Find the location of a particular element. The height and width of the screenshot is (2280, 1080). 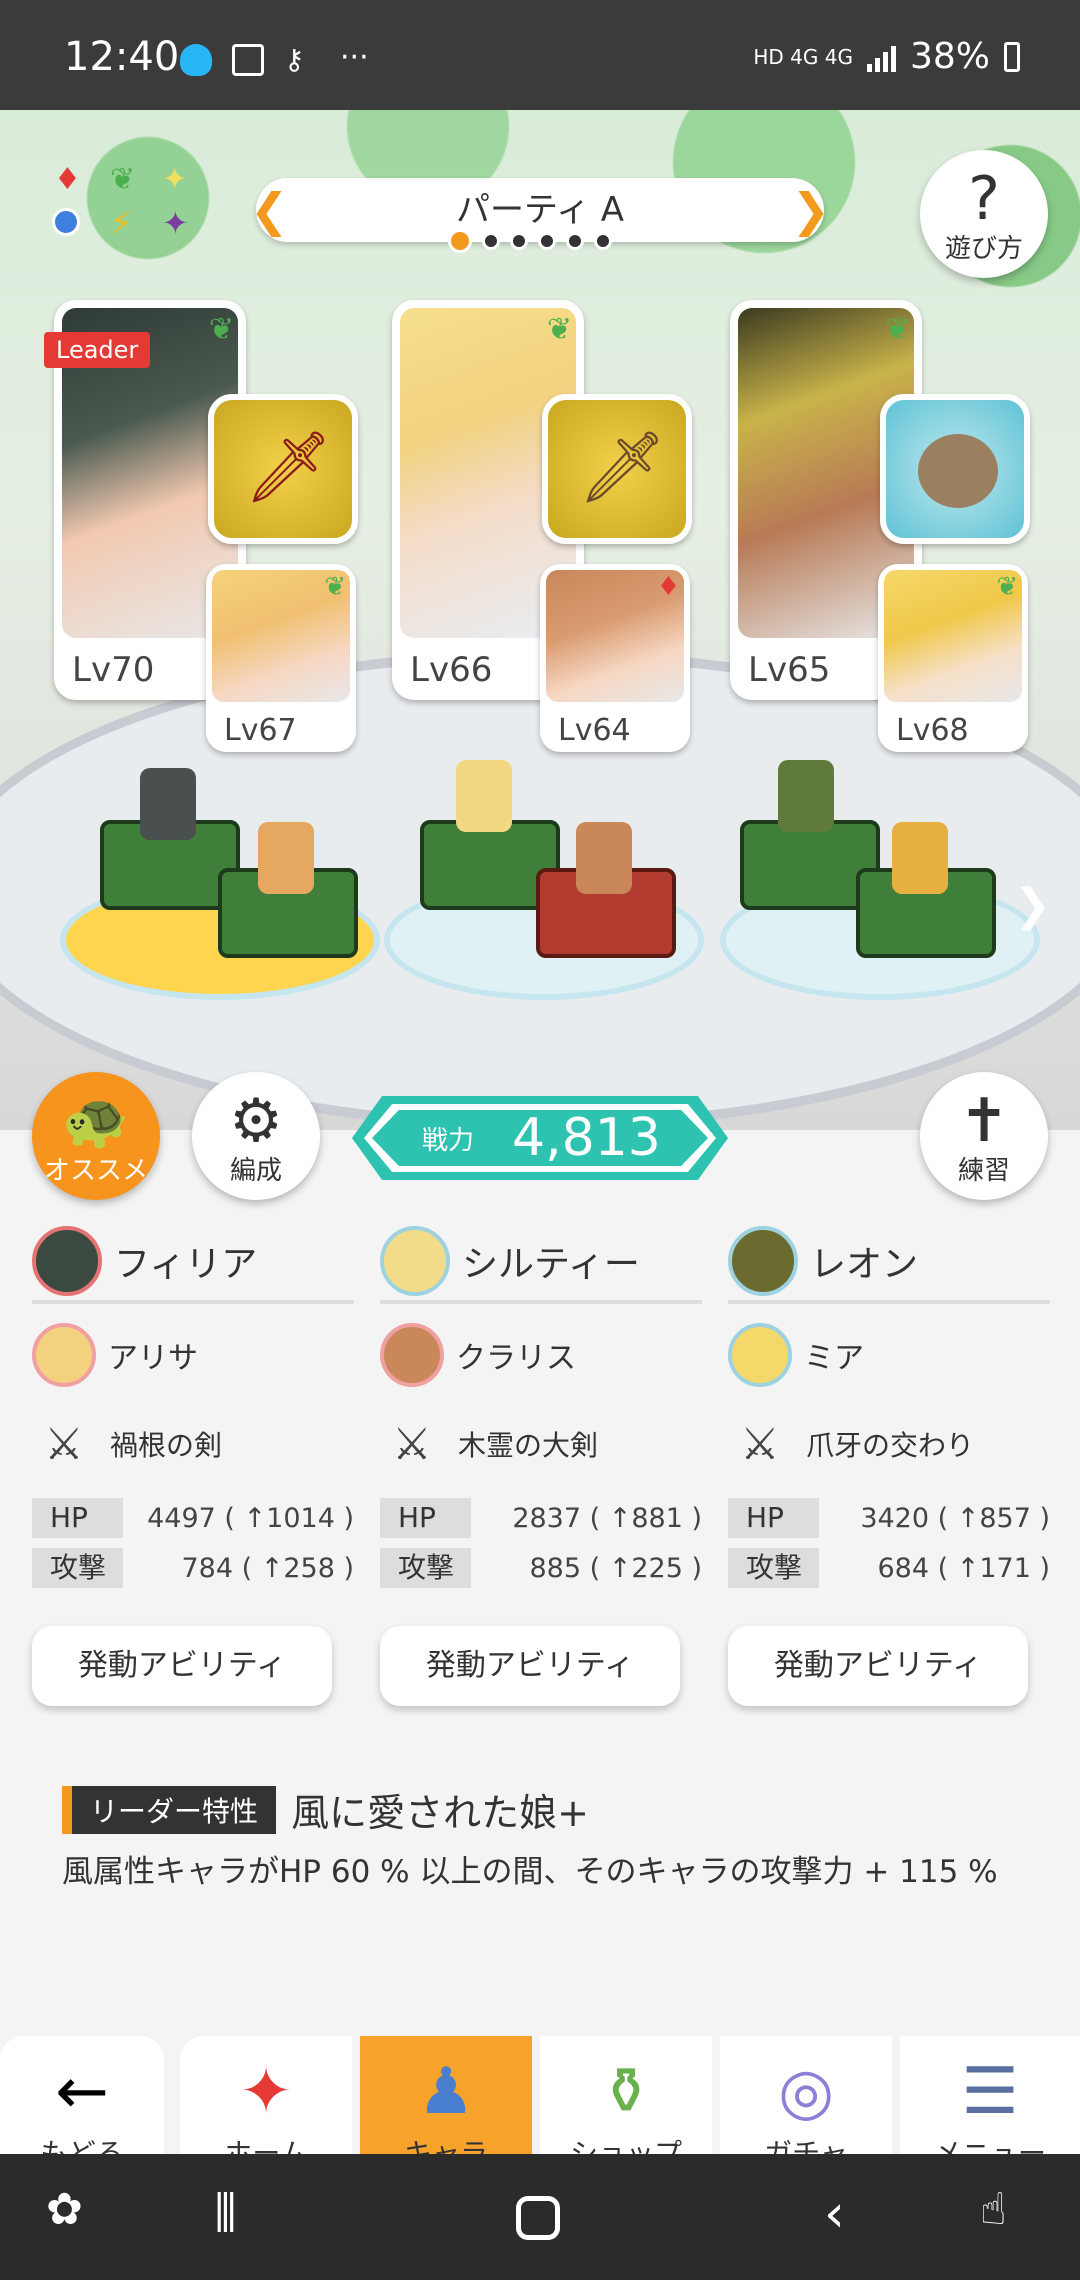

recommend-button: 🐢 オススメ is located at coordinates (96, 1136).